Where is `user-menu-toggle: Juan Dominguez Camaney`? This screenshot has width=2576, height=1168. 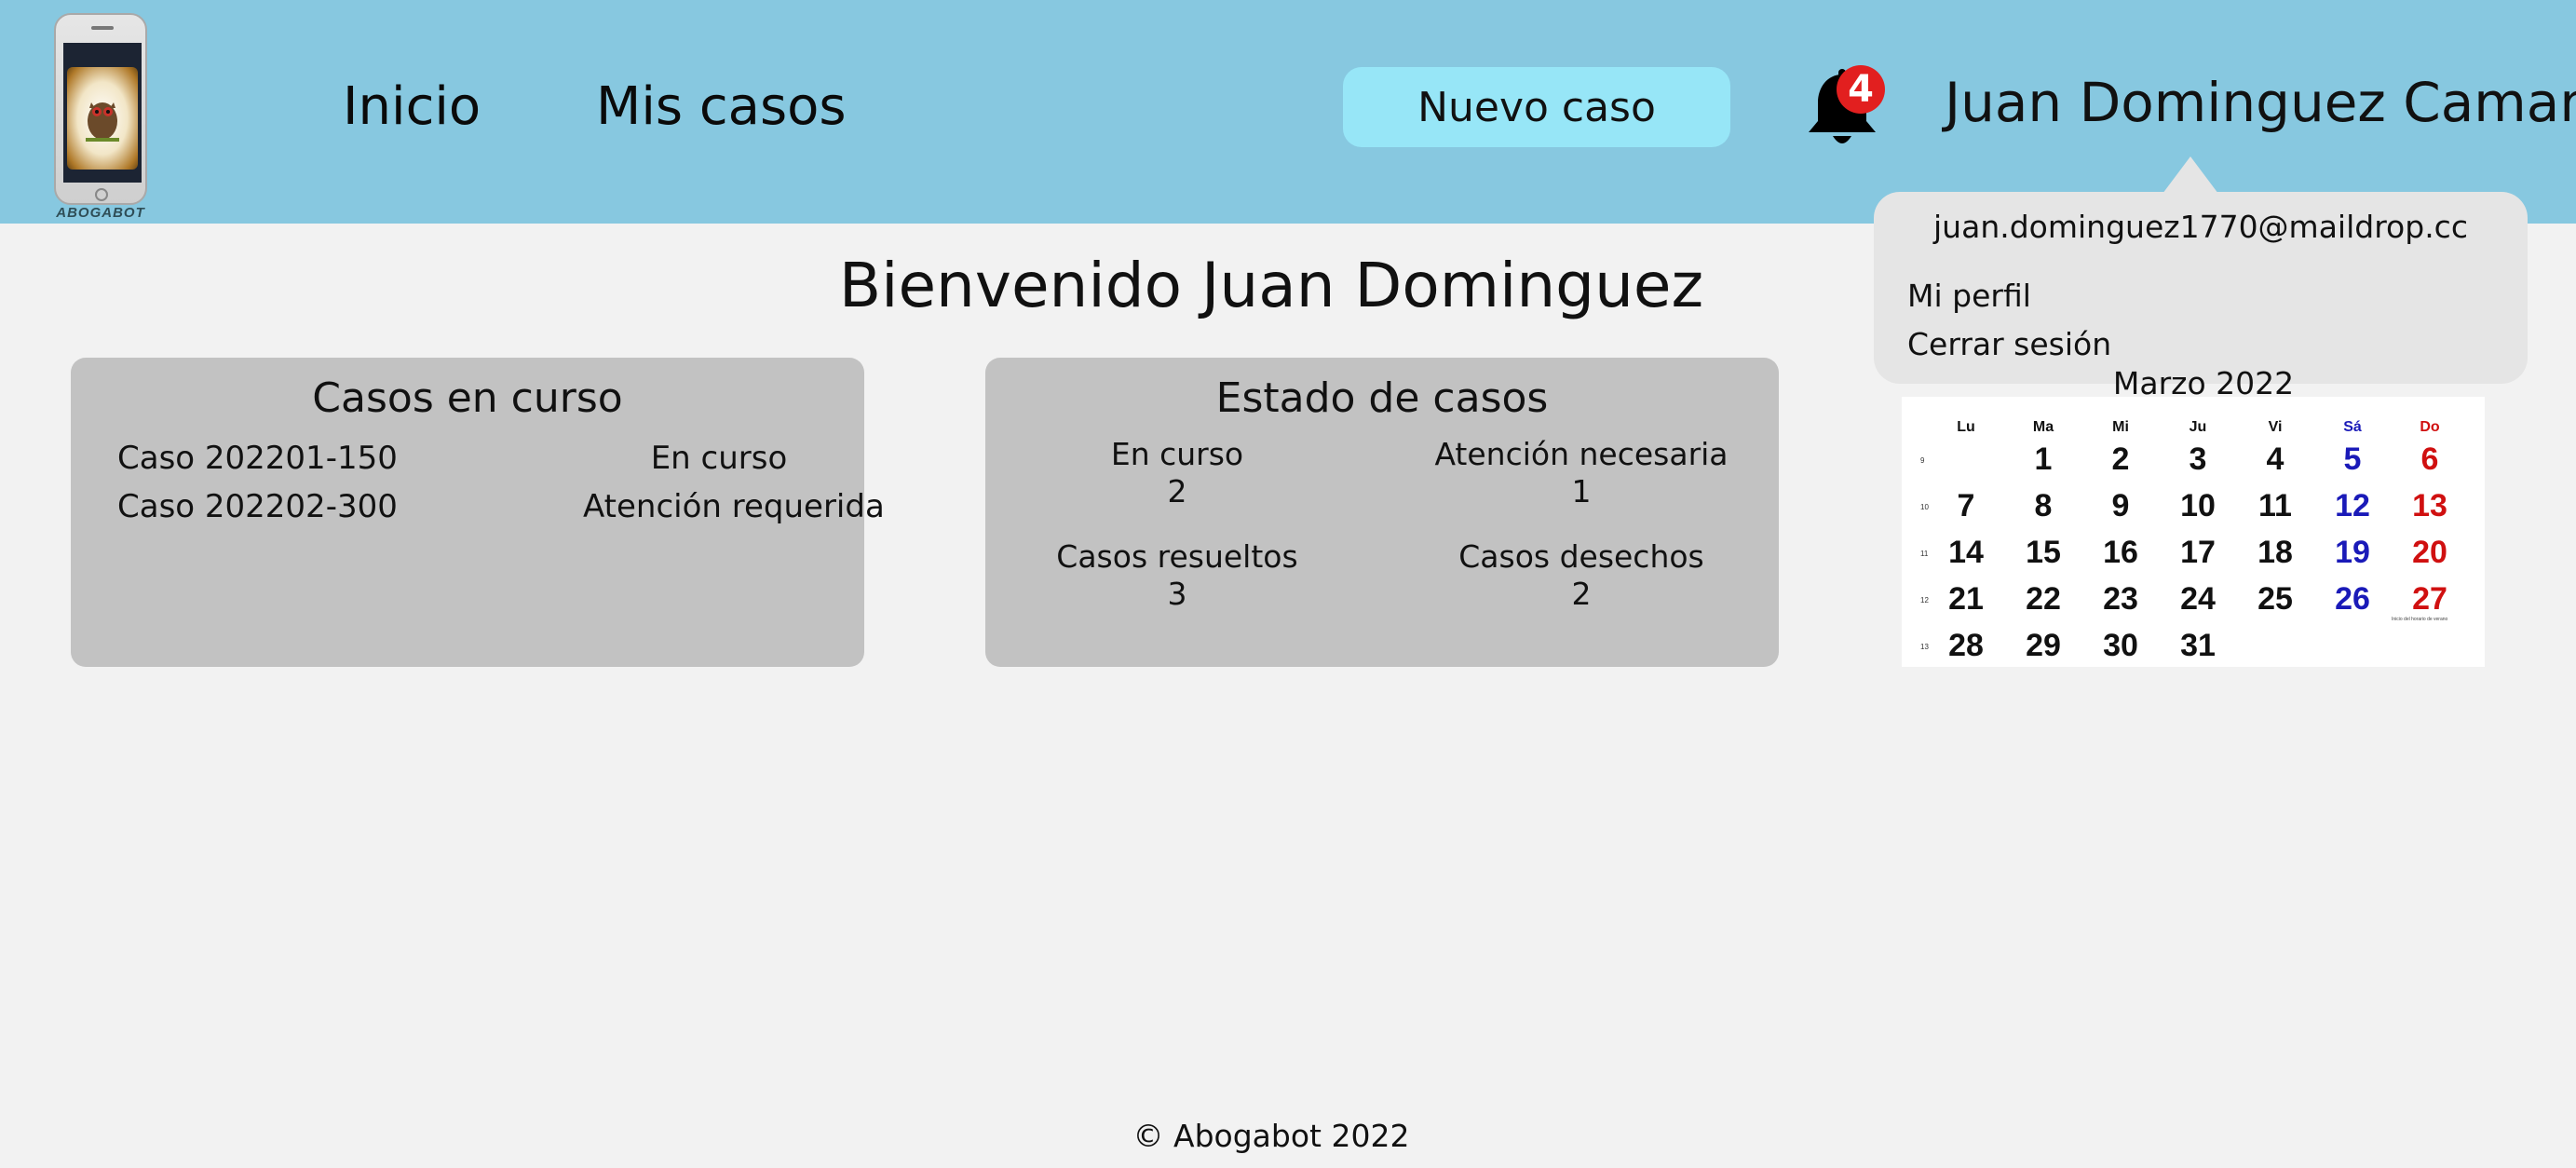 user-menu-toggle: Juan Dominguez Camaney is located at coordinates (2260, 102).